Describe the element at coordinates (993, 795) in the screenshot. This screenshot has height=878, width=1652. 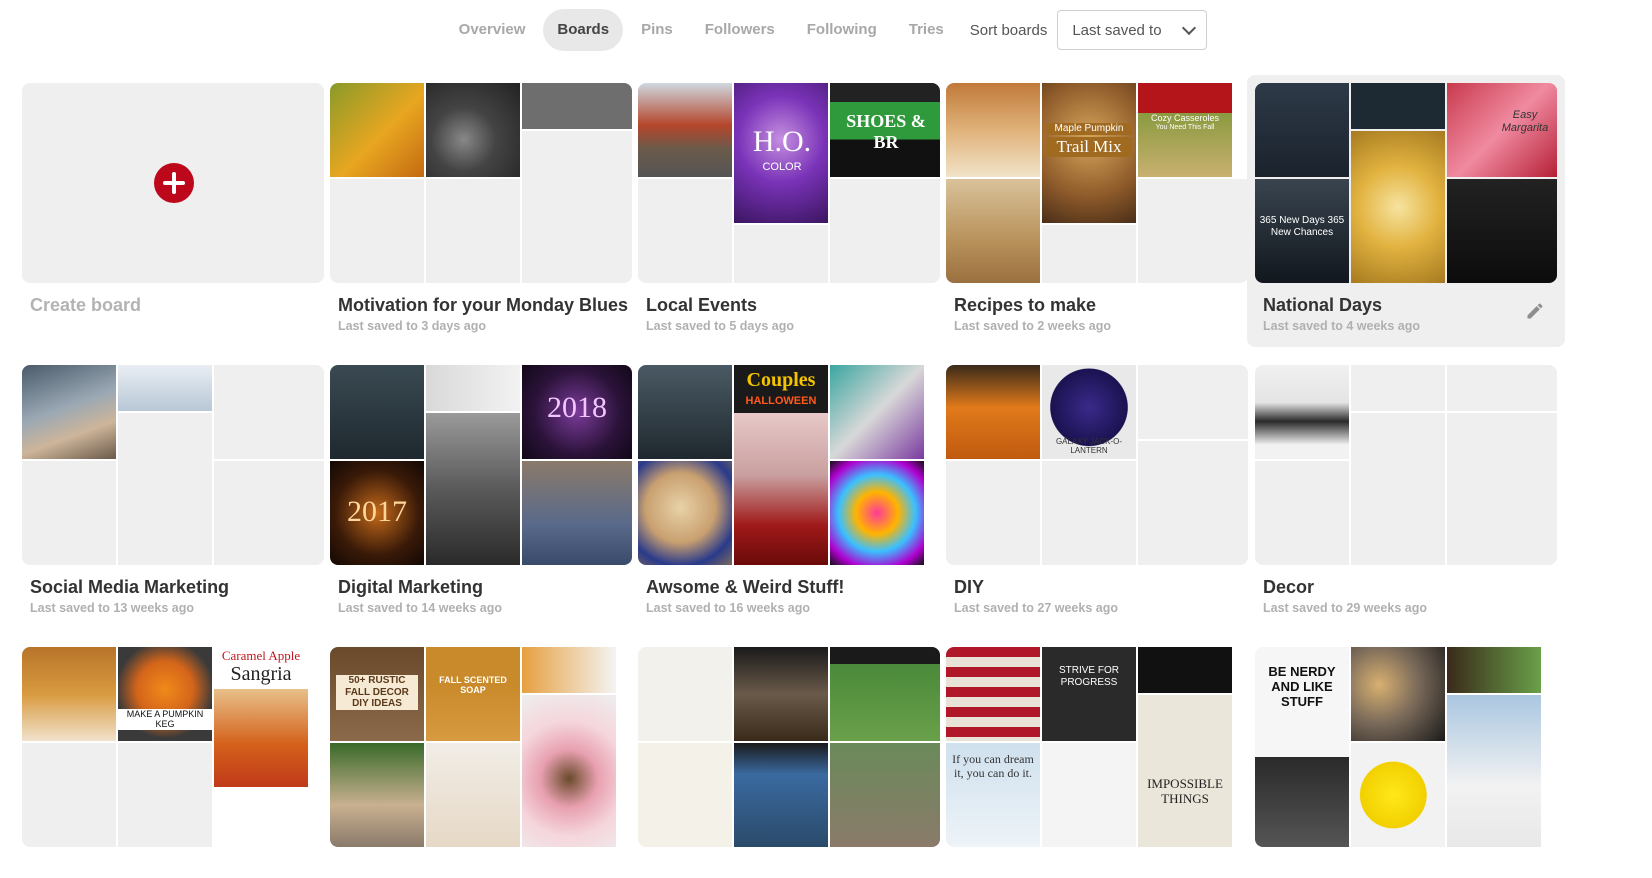
I see `board-thumbnail: If you can dream it, you can do it.` at that location.